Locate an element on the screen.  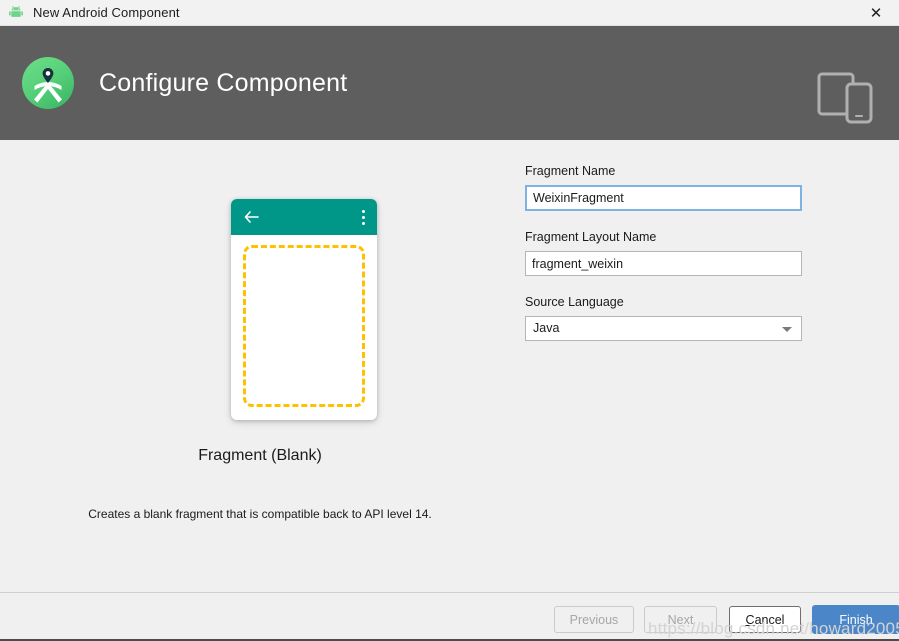
fragment-placeholder-outline is located at coordinates (304, 326).